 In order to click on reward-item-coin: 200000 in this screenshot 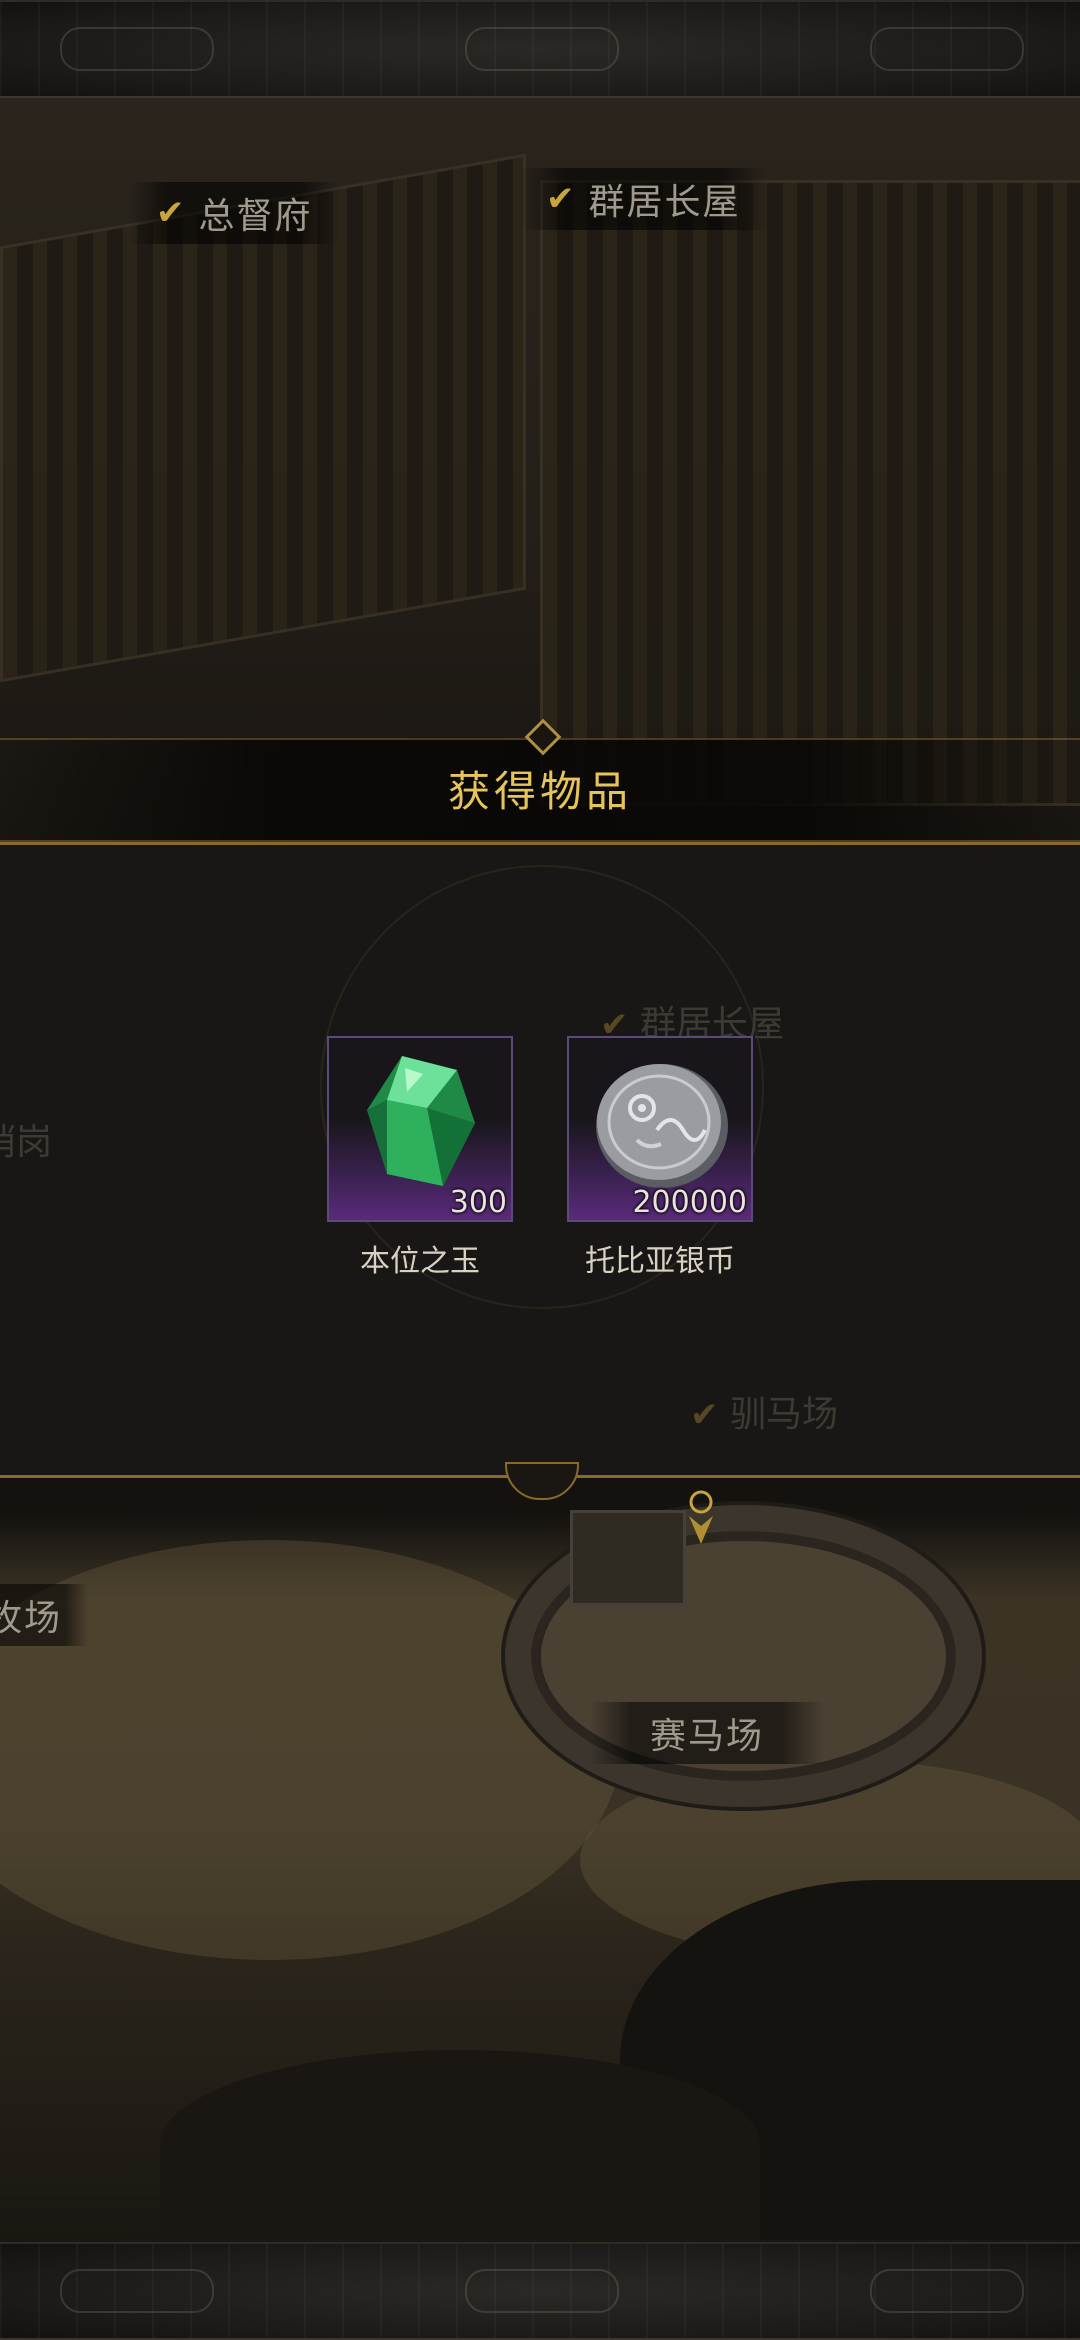, I will do `click(660, 1129)`.